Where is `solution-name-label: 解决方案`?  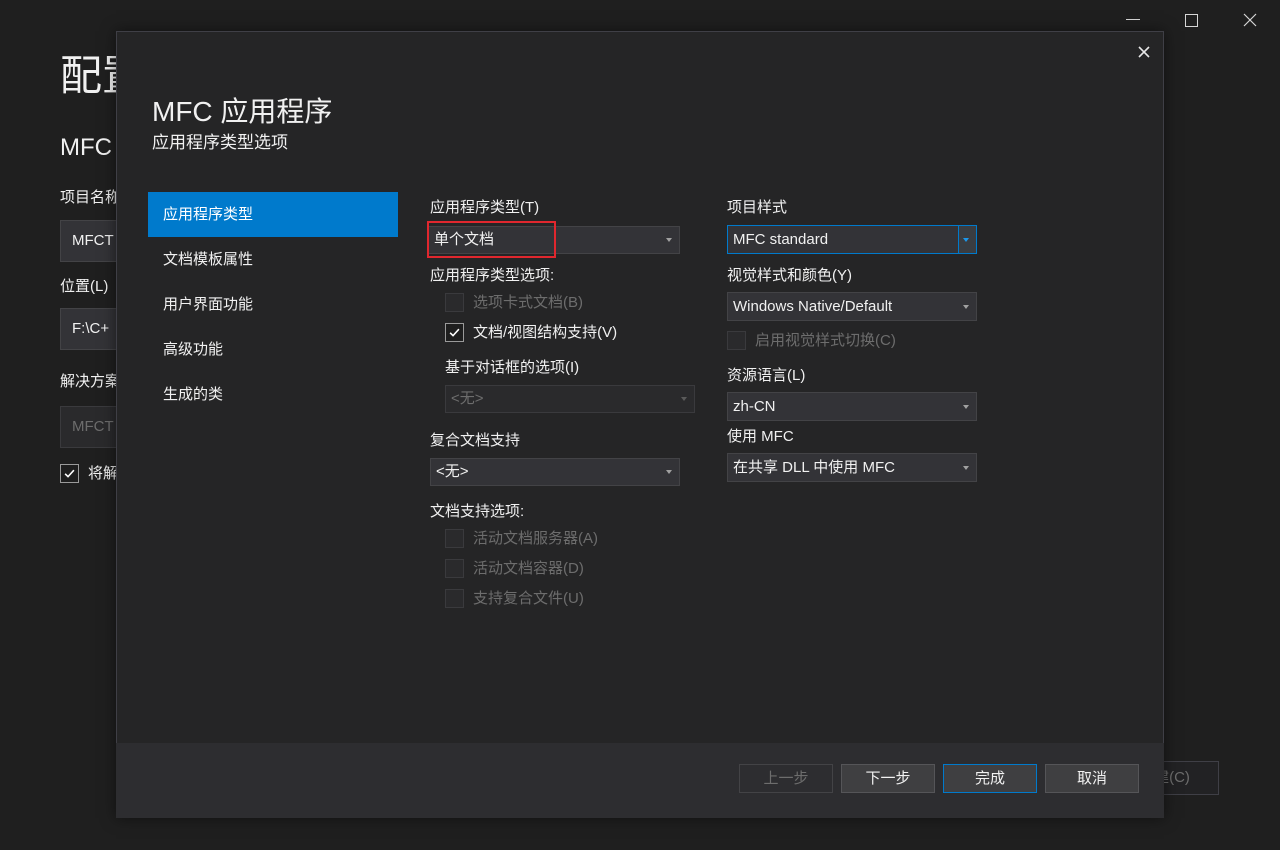
solution-name-label: 解决方案 is located at coordinates (90, 381).